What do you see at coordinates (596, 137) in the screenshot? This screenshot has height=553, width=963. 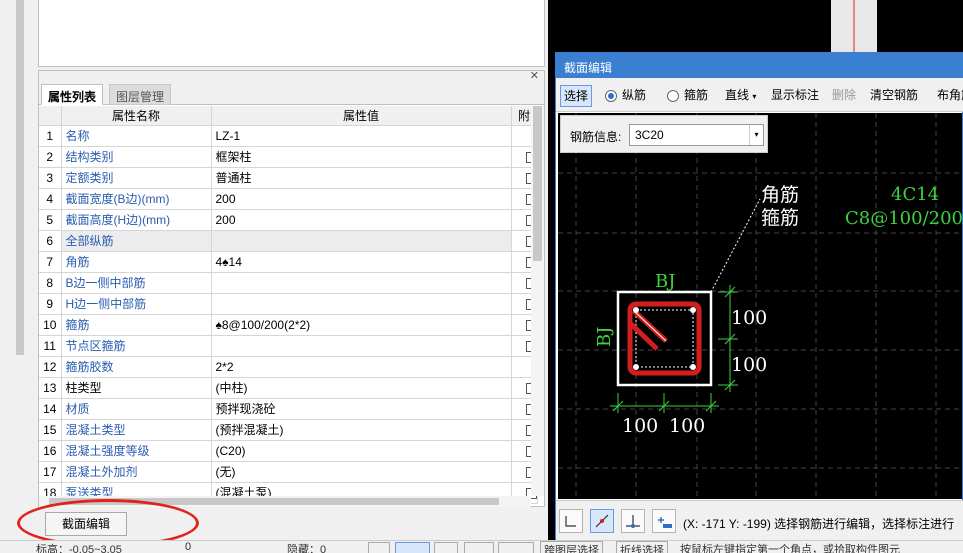 I see `rebar-info-label: 钢筋信息:` at bounding box center [596, 137].